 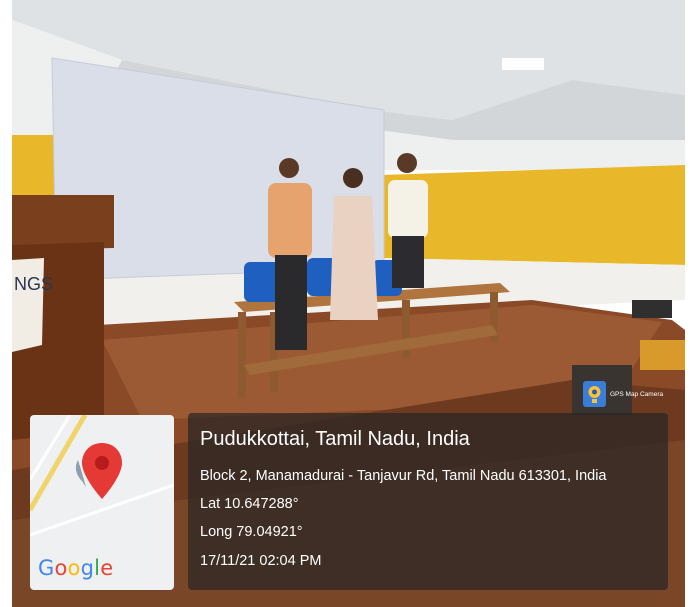 What do you see at coordinates (33, 284) in the screenshot?
I see `podium-emblem-text: NGS` at bounding box center [33, 284].